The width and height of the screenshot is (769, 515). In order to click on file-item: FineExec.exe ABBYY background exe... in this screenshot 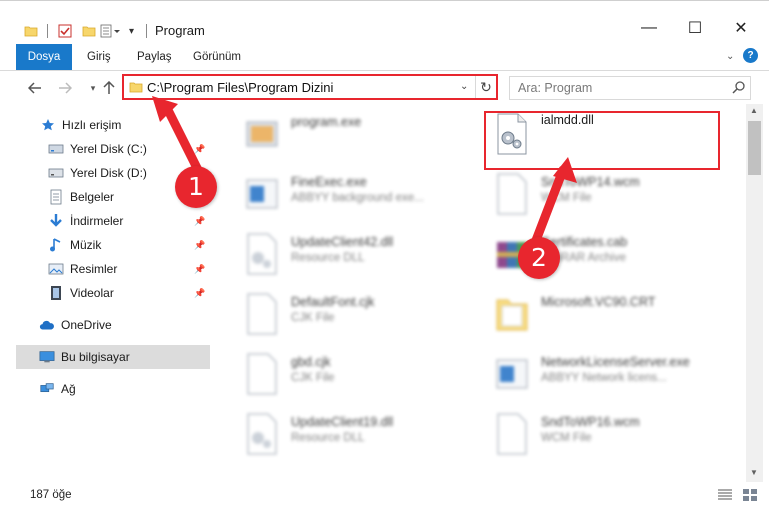, I will do `click(354, 196)`.